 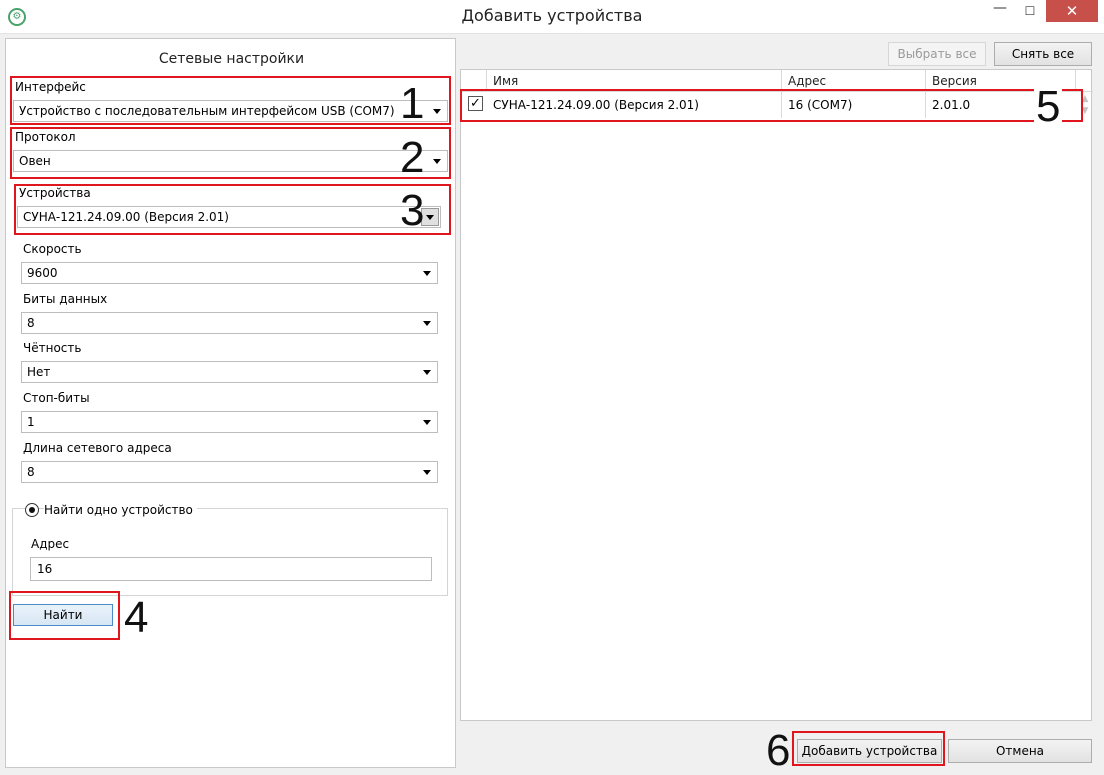 What do you see at coordinates (31, 422) in the screenshot?
I see `stop-bits-value: 1` at bounding box center [31, 422].